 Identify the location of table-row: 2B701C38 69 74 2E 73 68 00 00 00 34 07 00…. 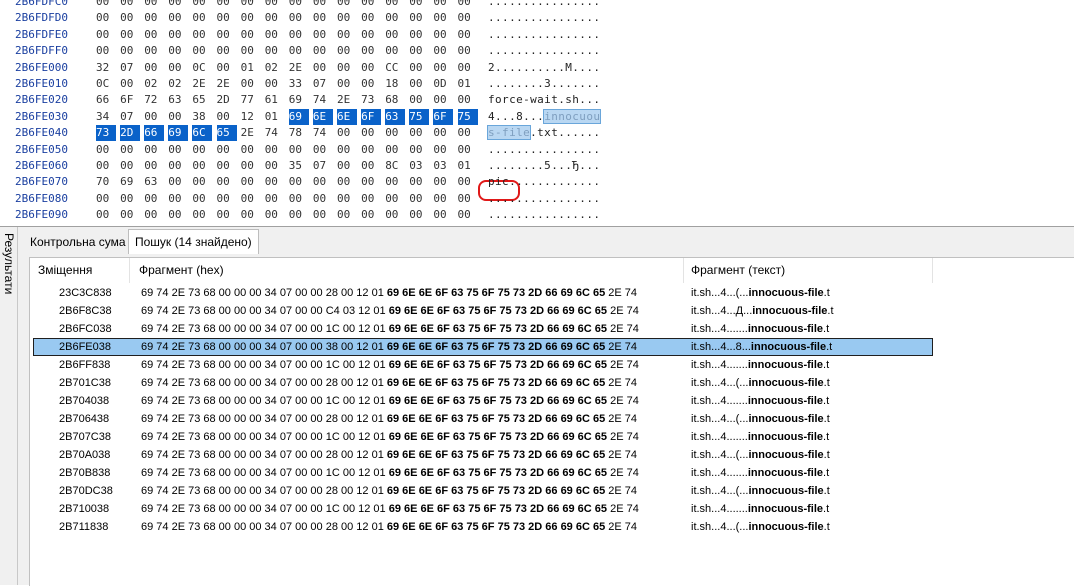
(552, 383).